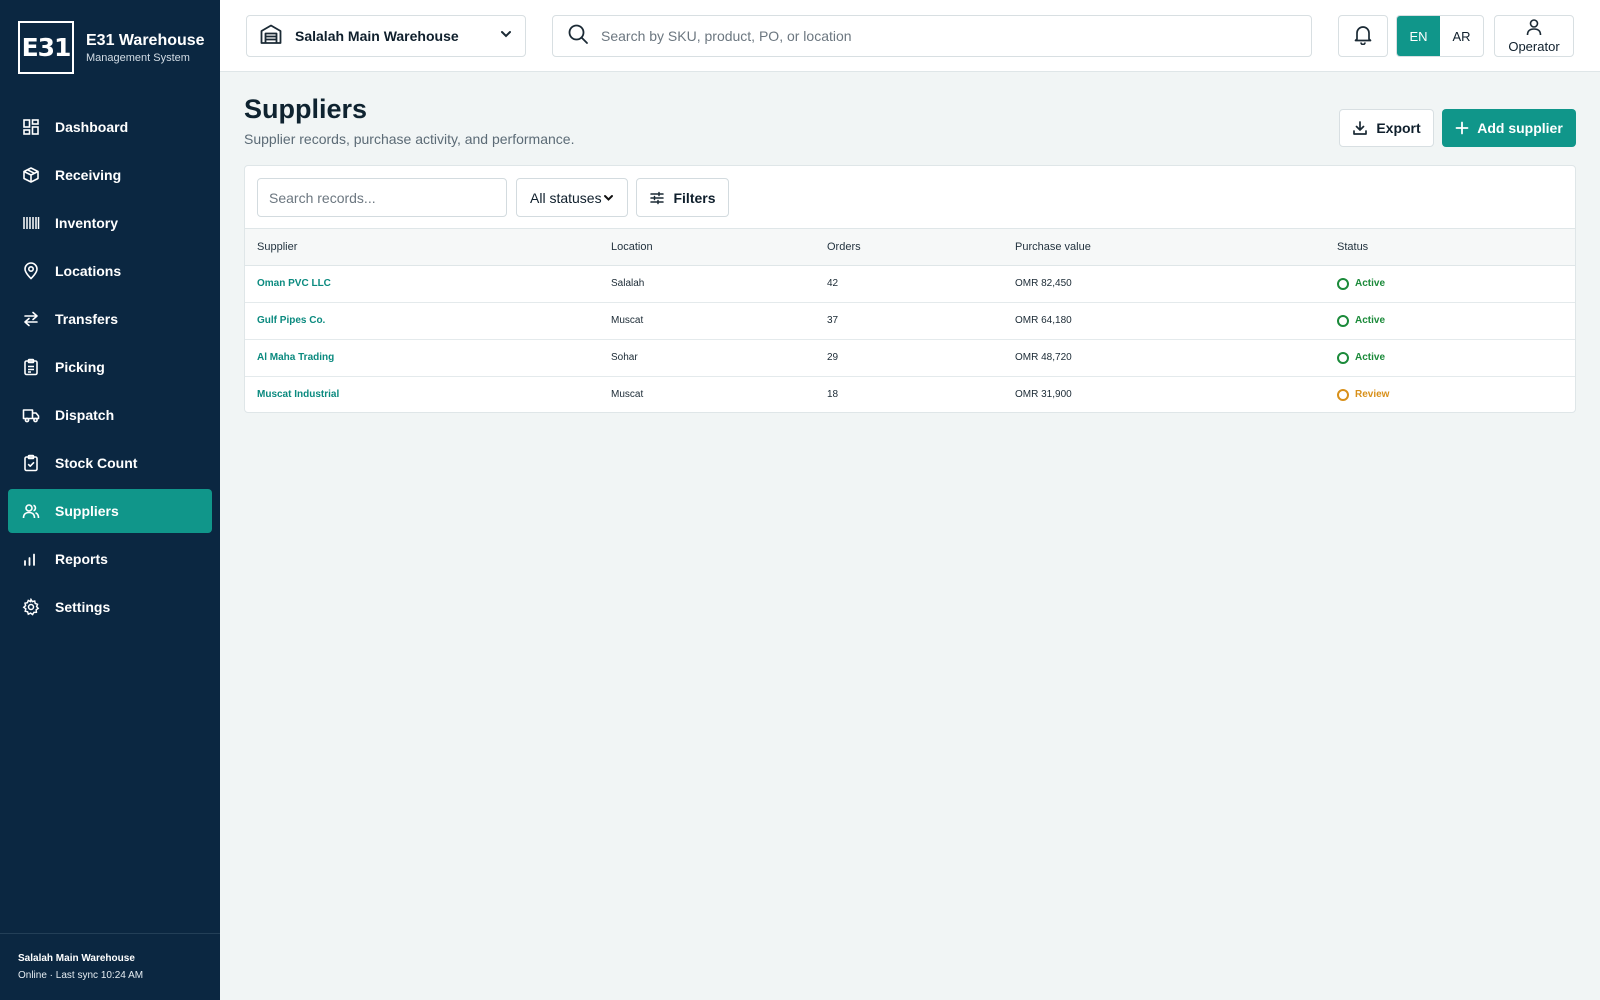  Describe the element at coordinates (1164, 284) in the screenshot. I see `purchase-value-cell: OMR 82,450` at that location.